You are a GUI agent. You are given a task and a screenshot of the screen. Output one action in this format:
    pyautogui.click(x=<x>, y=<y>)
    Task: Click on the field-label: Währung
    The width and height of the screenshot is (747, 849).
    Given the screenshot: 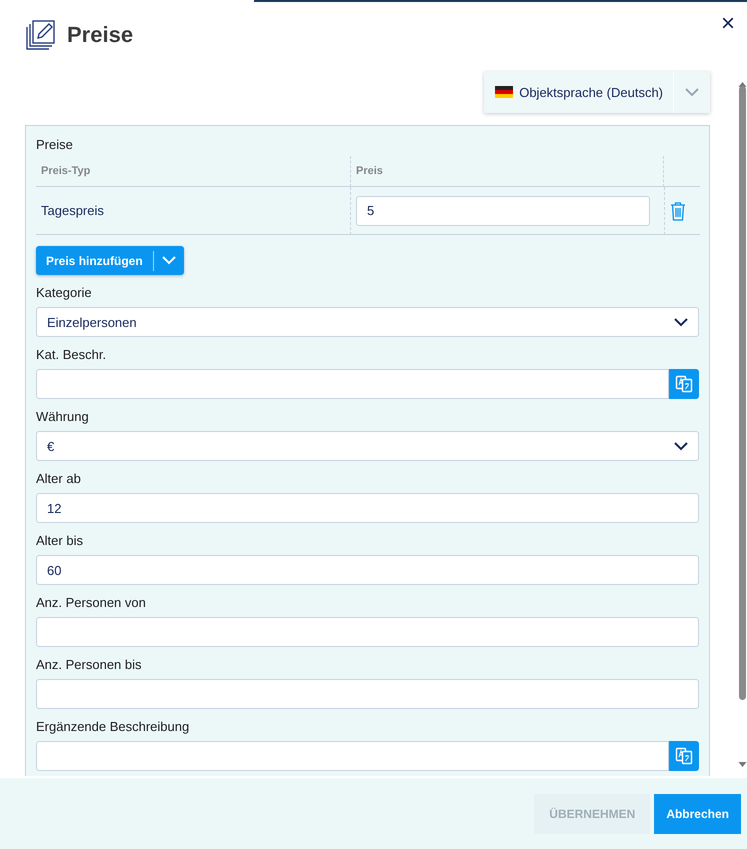 What is the action you would take?
    pyautogui.click(x=62, y=417)
    